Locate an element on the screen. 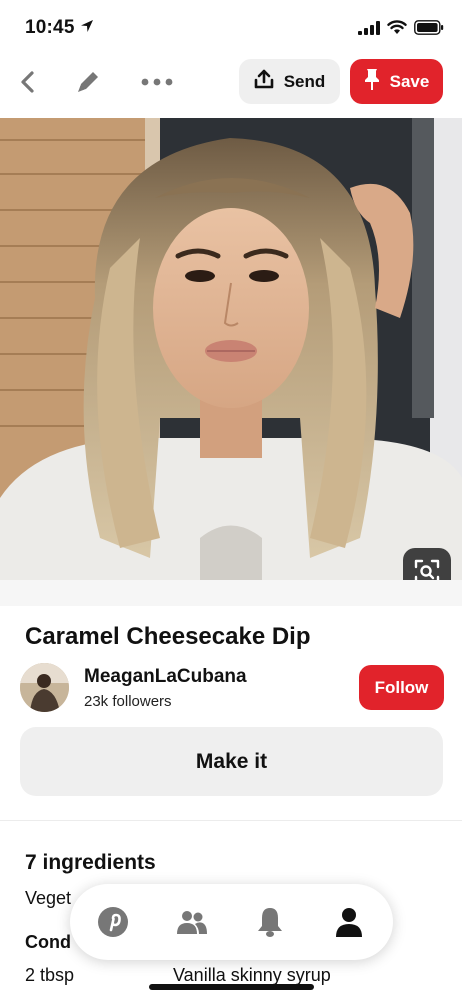 This screenshot has width=462, height=1000. image-footer-band is located at coordinates (231, 593).